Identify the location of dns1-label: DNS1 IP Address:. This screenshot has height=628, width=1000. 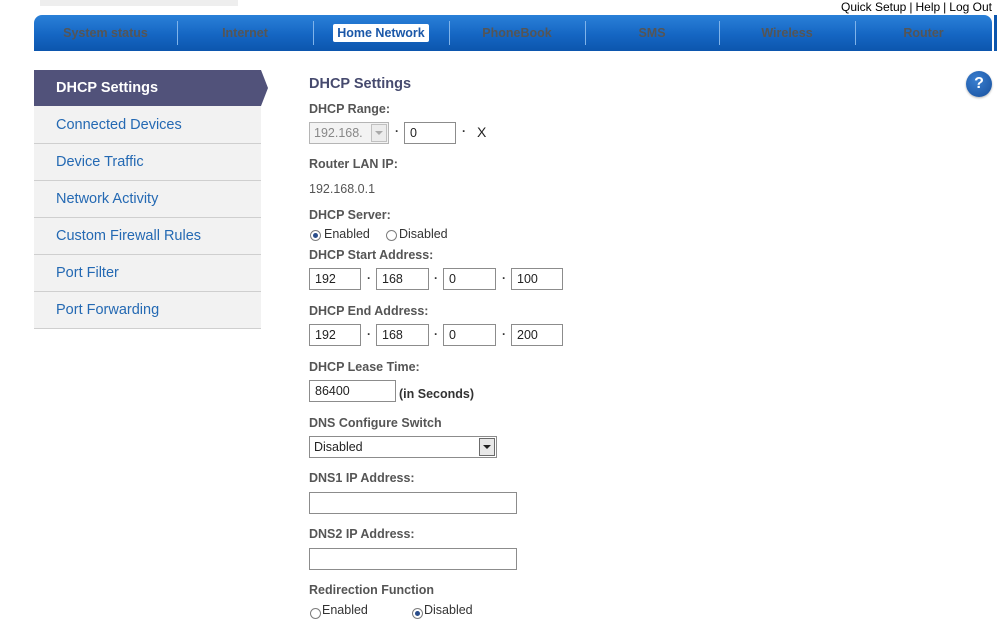
(362, 478).